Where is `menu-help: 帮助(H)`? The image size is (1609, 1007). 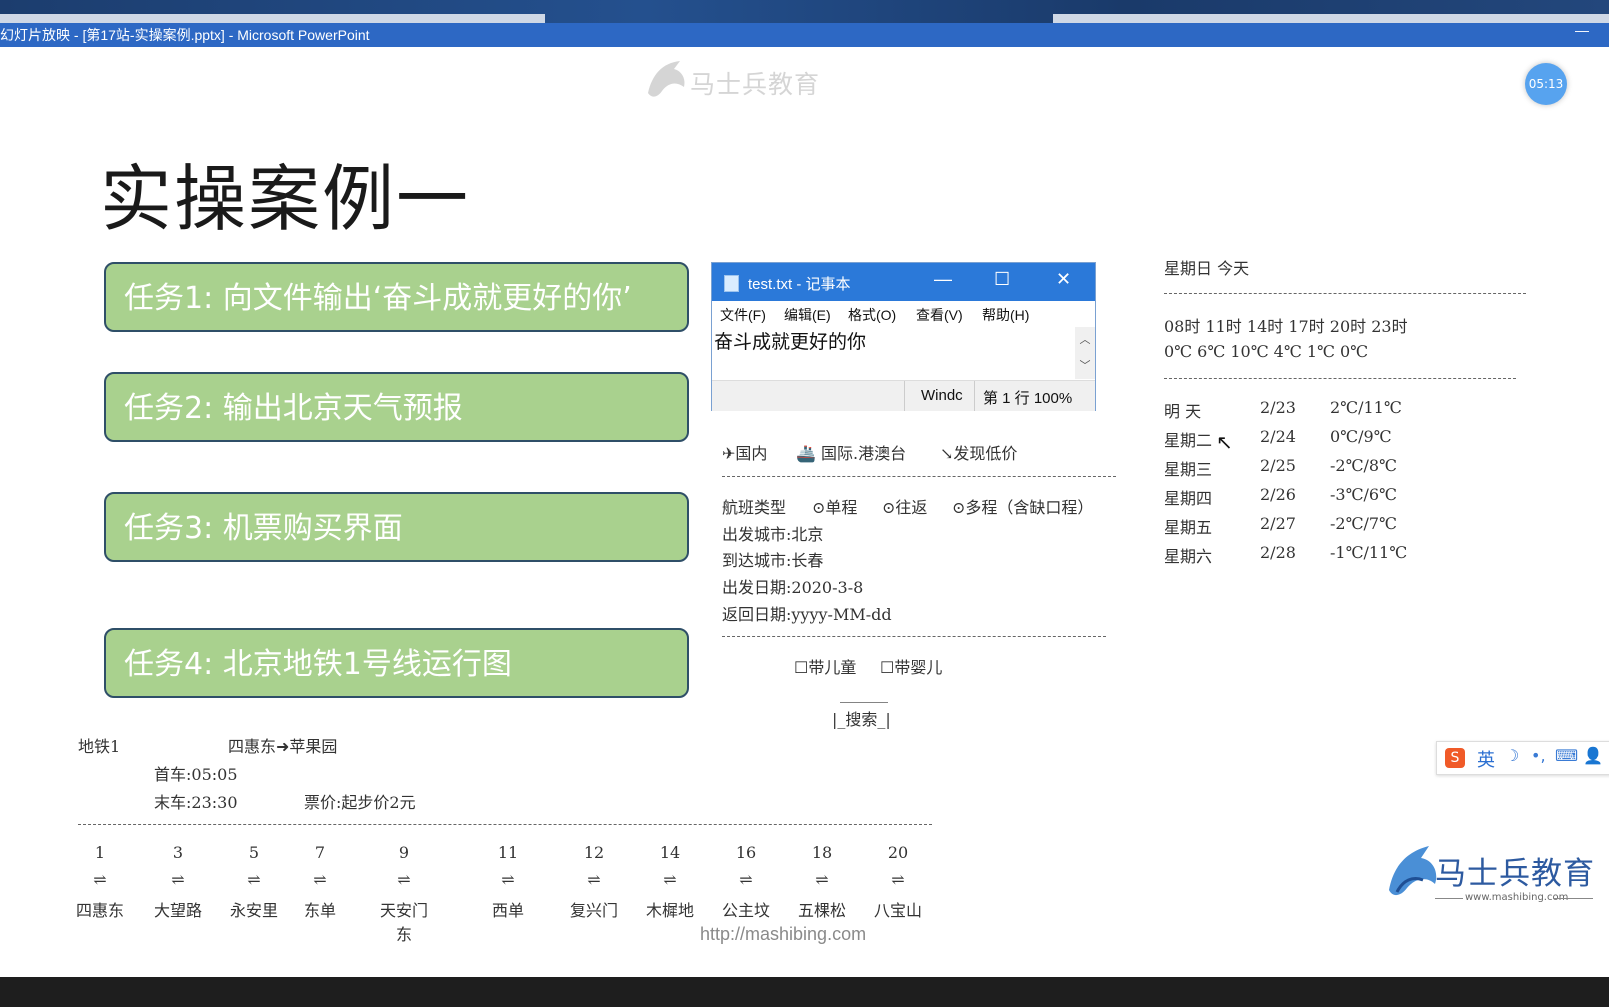 menu-help: 帮助(H) is located at coordinates (1005, 315).